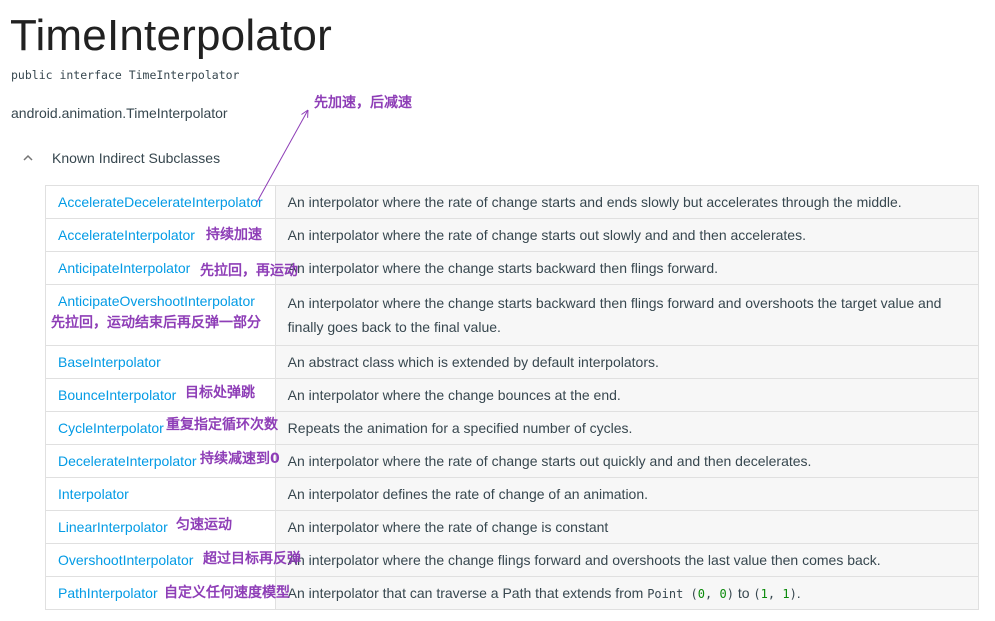 The width and height of the screenshot is (995, 621). What do you see at coordinates (204, 525) in the screenshot?
I see `annotation-linear: 匀速运动` at bounding box center [204, 525].